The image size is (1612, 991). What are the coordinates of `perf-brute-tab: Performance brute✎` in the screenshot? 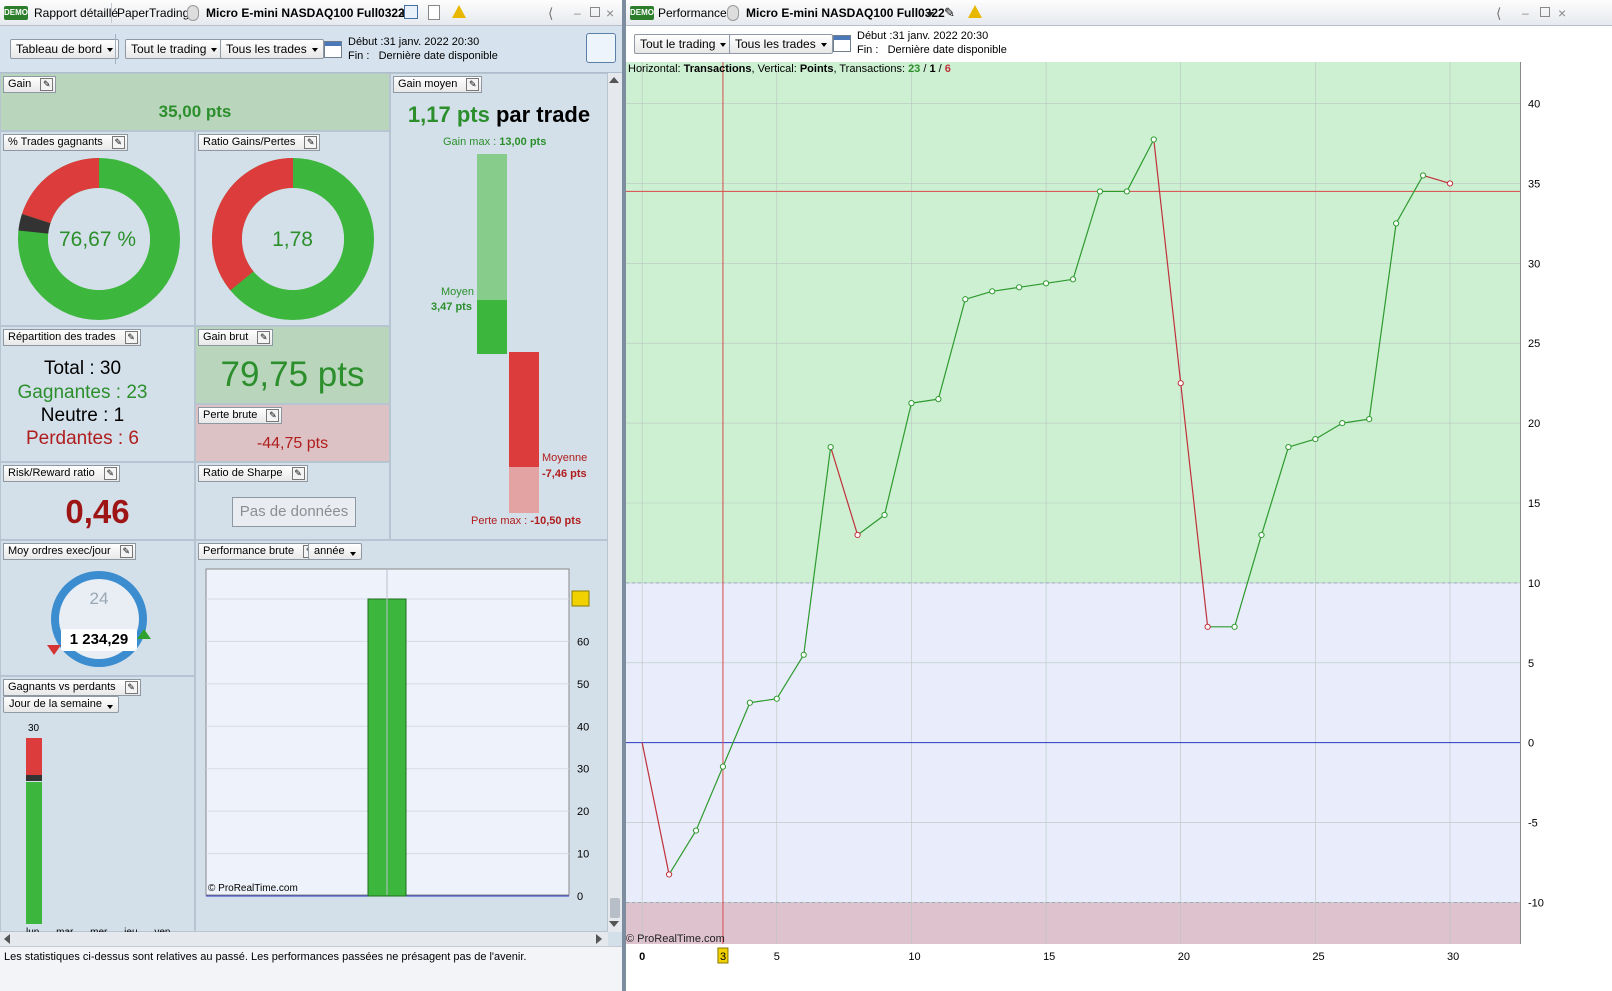 It's located at (259, 551).